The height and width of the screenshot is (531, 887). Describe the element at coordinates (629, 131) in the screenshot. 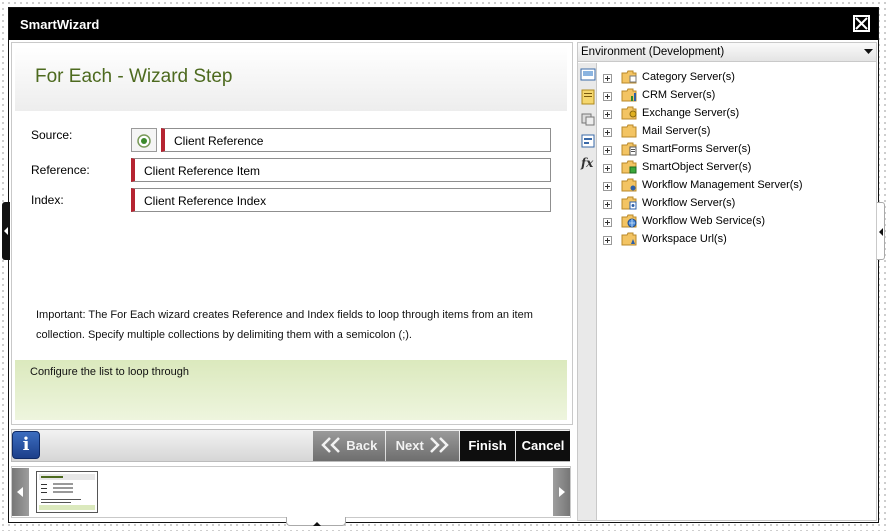

I see `folder-mail-icon` at that location.